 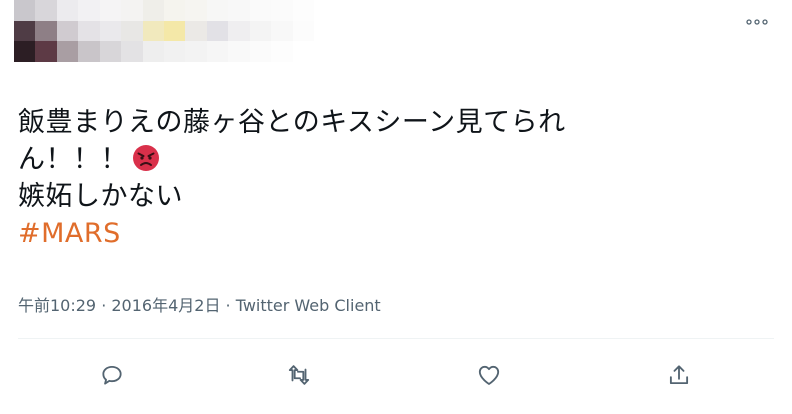 I want to click on author-header-redacted, so click(x=164, y=35).